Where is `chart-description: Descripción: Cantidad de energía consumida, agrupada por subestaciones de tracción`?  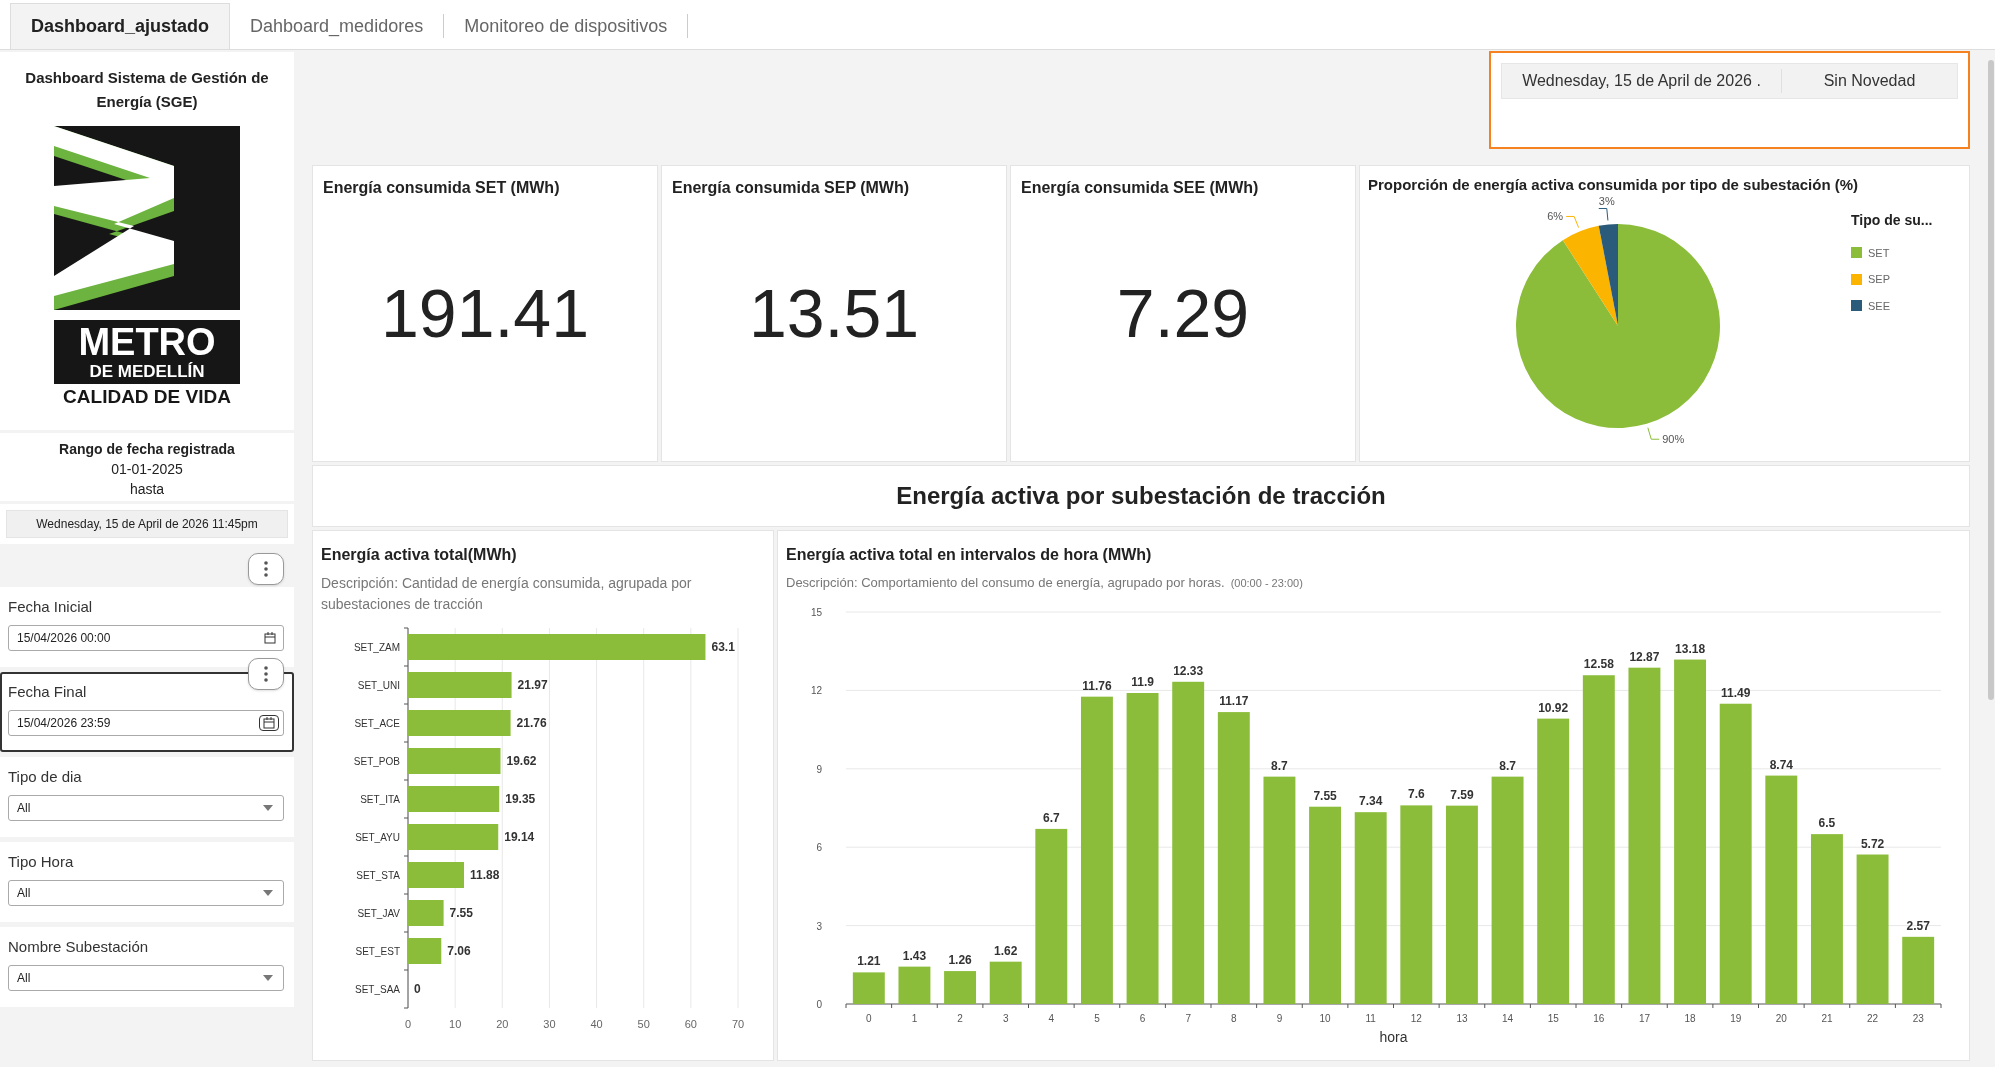 chart-description: Descripción: Cantidad de energía consumida, agrupada por subestaciones de tracción is located at coordinates (507, 593).